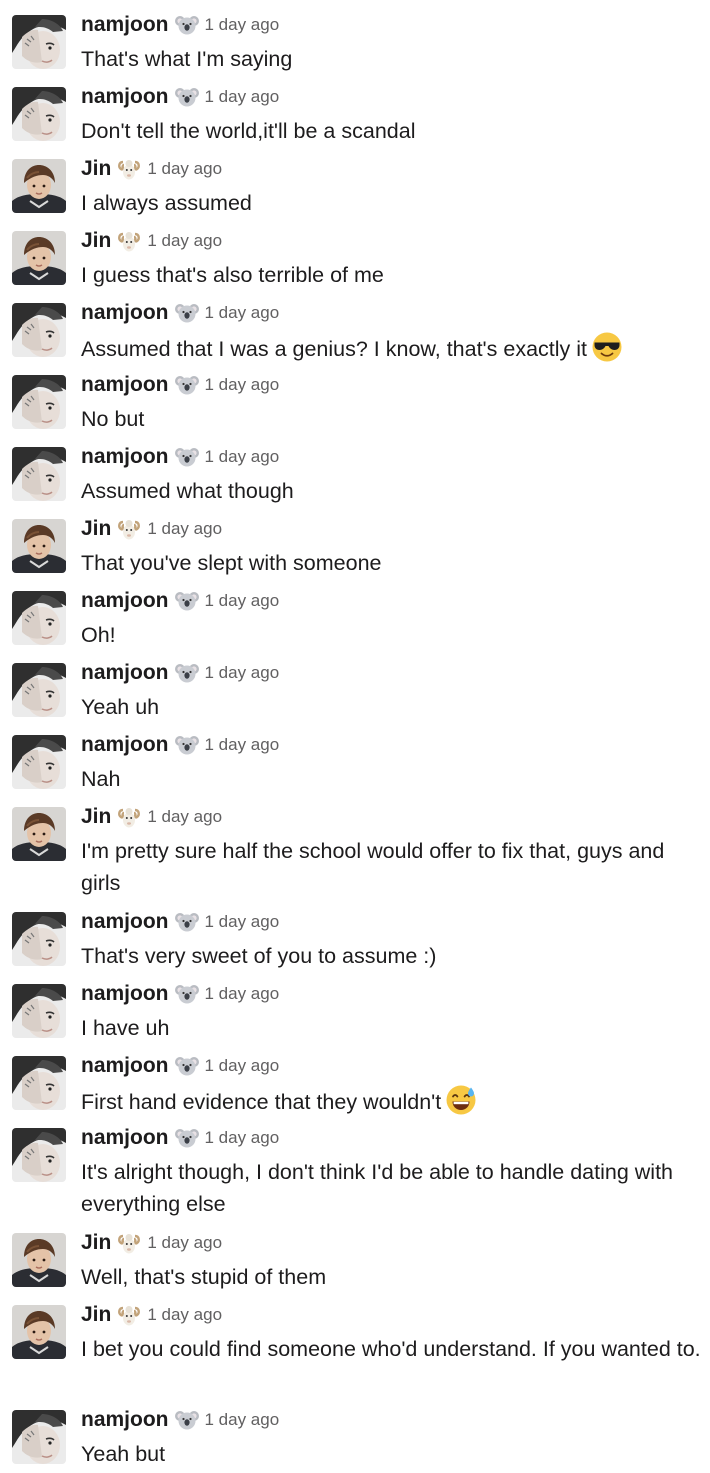 The image size is (710, 1473). I want to click on message-text: No but, so click(391, 419).